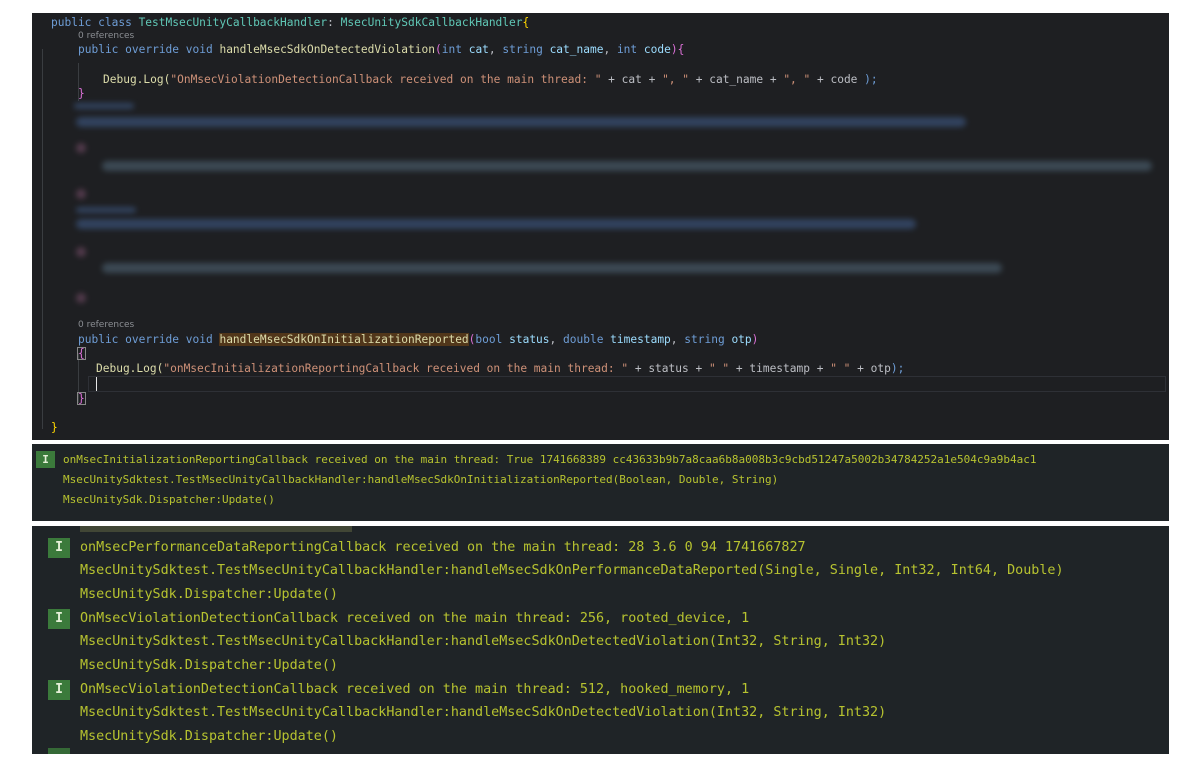 The image size is (1200, 768). Describe the element at coordinates (627, 384) in the screenshot. I see `current-line-highlight` at that location.